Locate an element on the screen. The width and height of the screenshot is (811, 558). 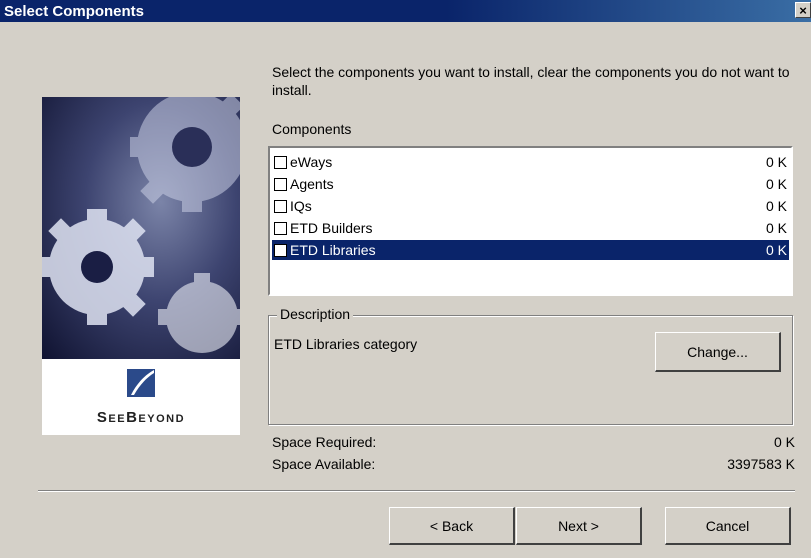
window-title: Select Components is located at coordinates (74, 11).